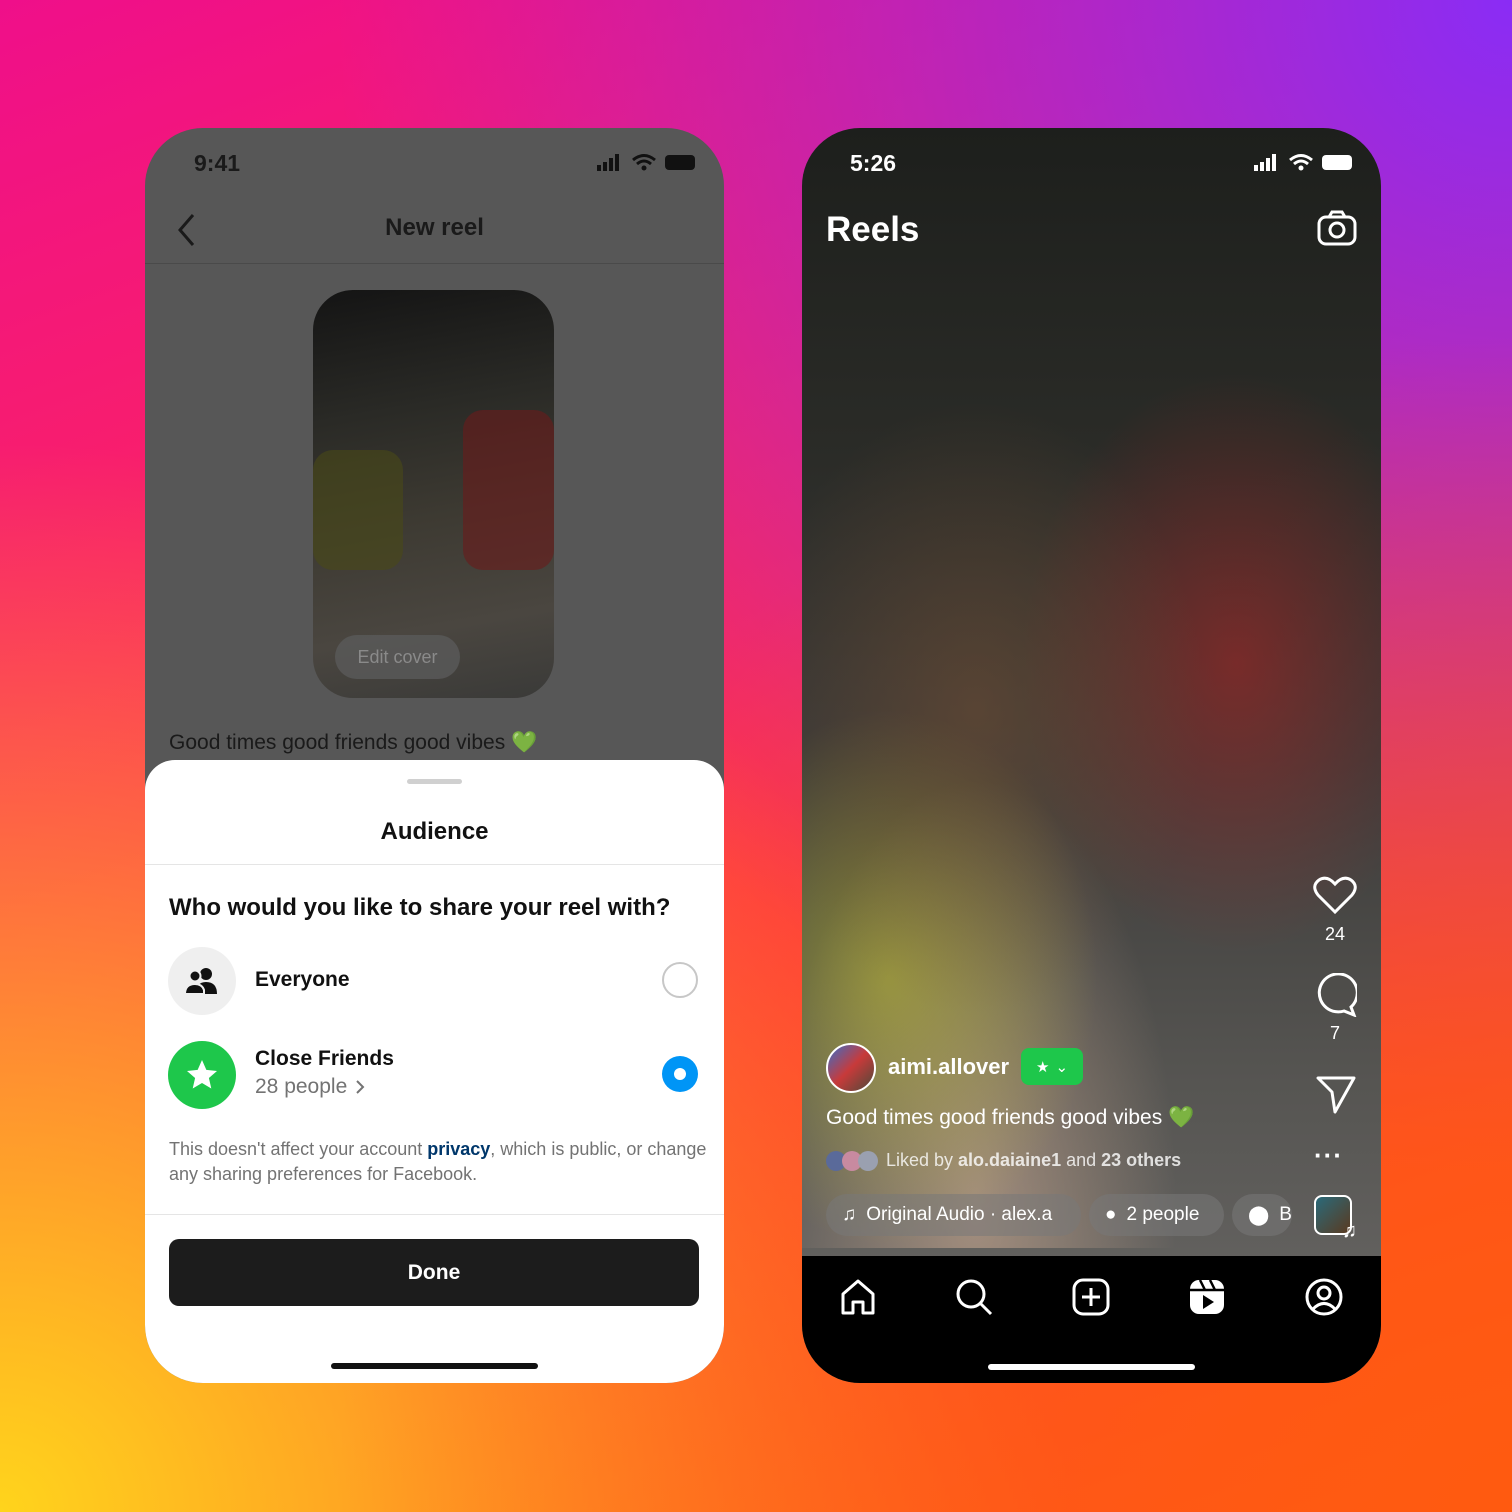 The image size is (1512, 1512). I want to click on liker-avatars, so click(852, 1160).